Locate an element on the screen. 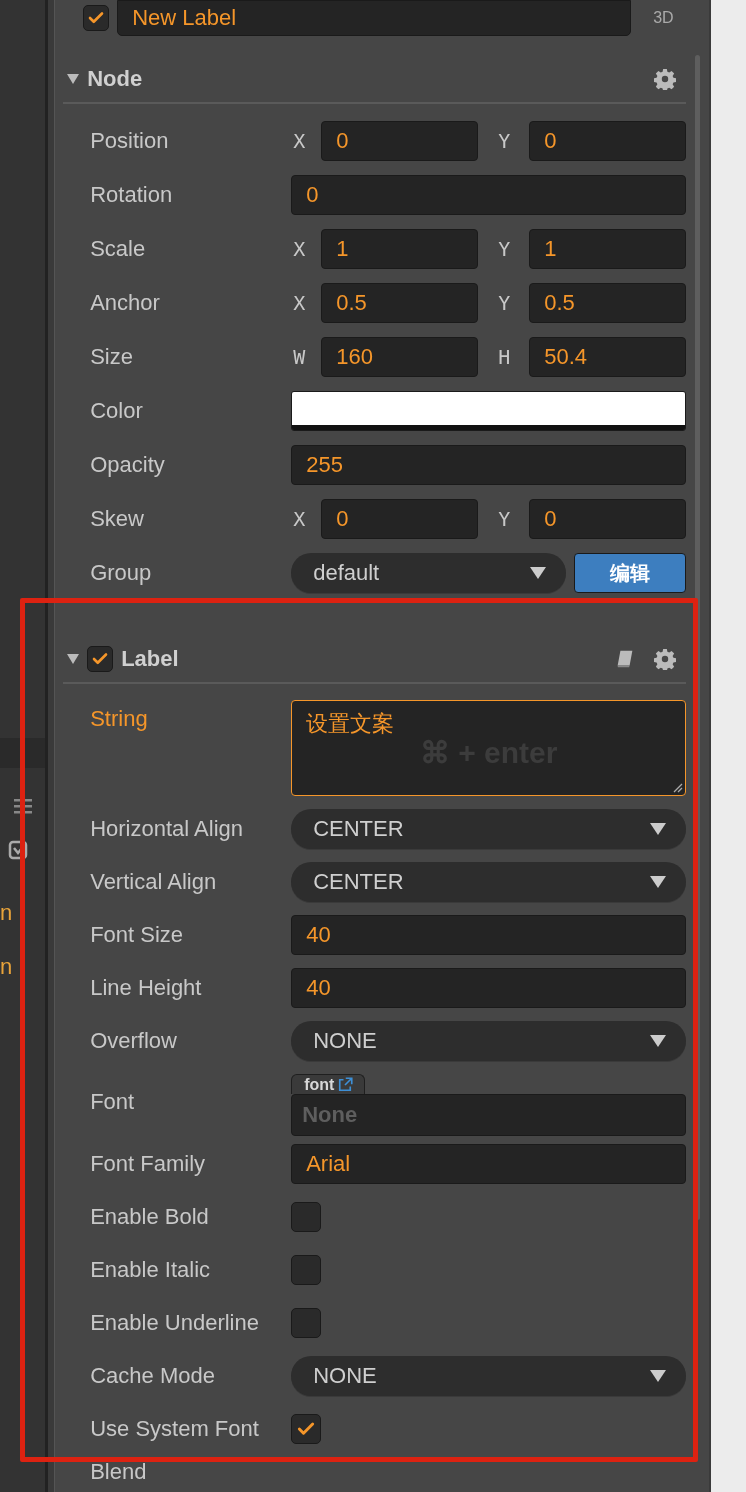  property-label: Font is located at coordinates (113, 1102).